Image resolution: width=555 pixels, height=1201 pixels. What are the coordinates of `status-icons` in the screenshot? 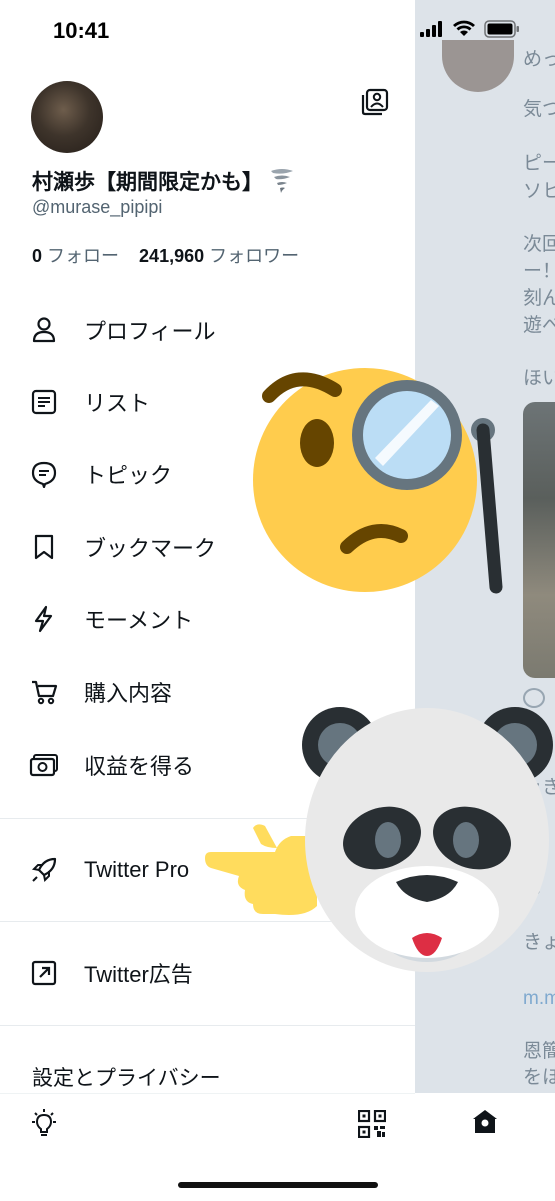 It's located at (470, 29).